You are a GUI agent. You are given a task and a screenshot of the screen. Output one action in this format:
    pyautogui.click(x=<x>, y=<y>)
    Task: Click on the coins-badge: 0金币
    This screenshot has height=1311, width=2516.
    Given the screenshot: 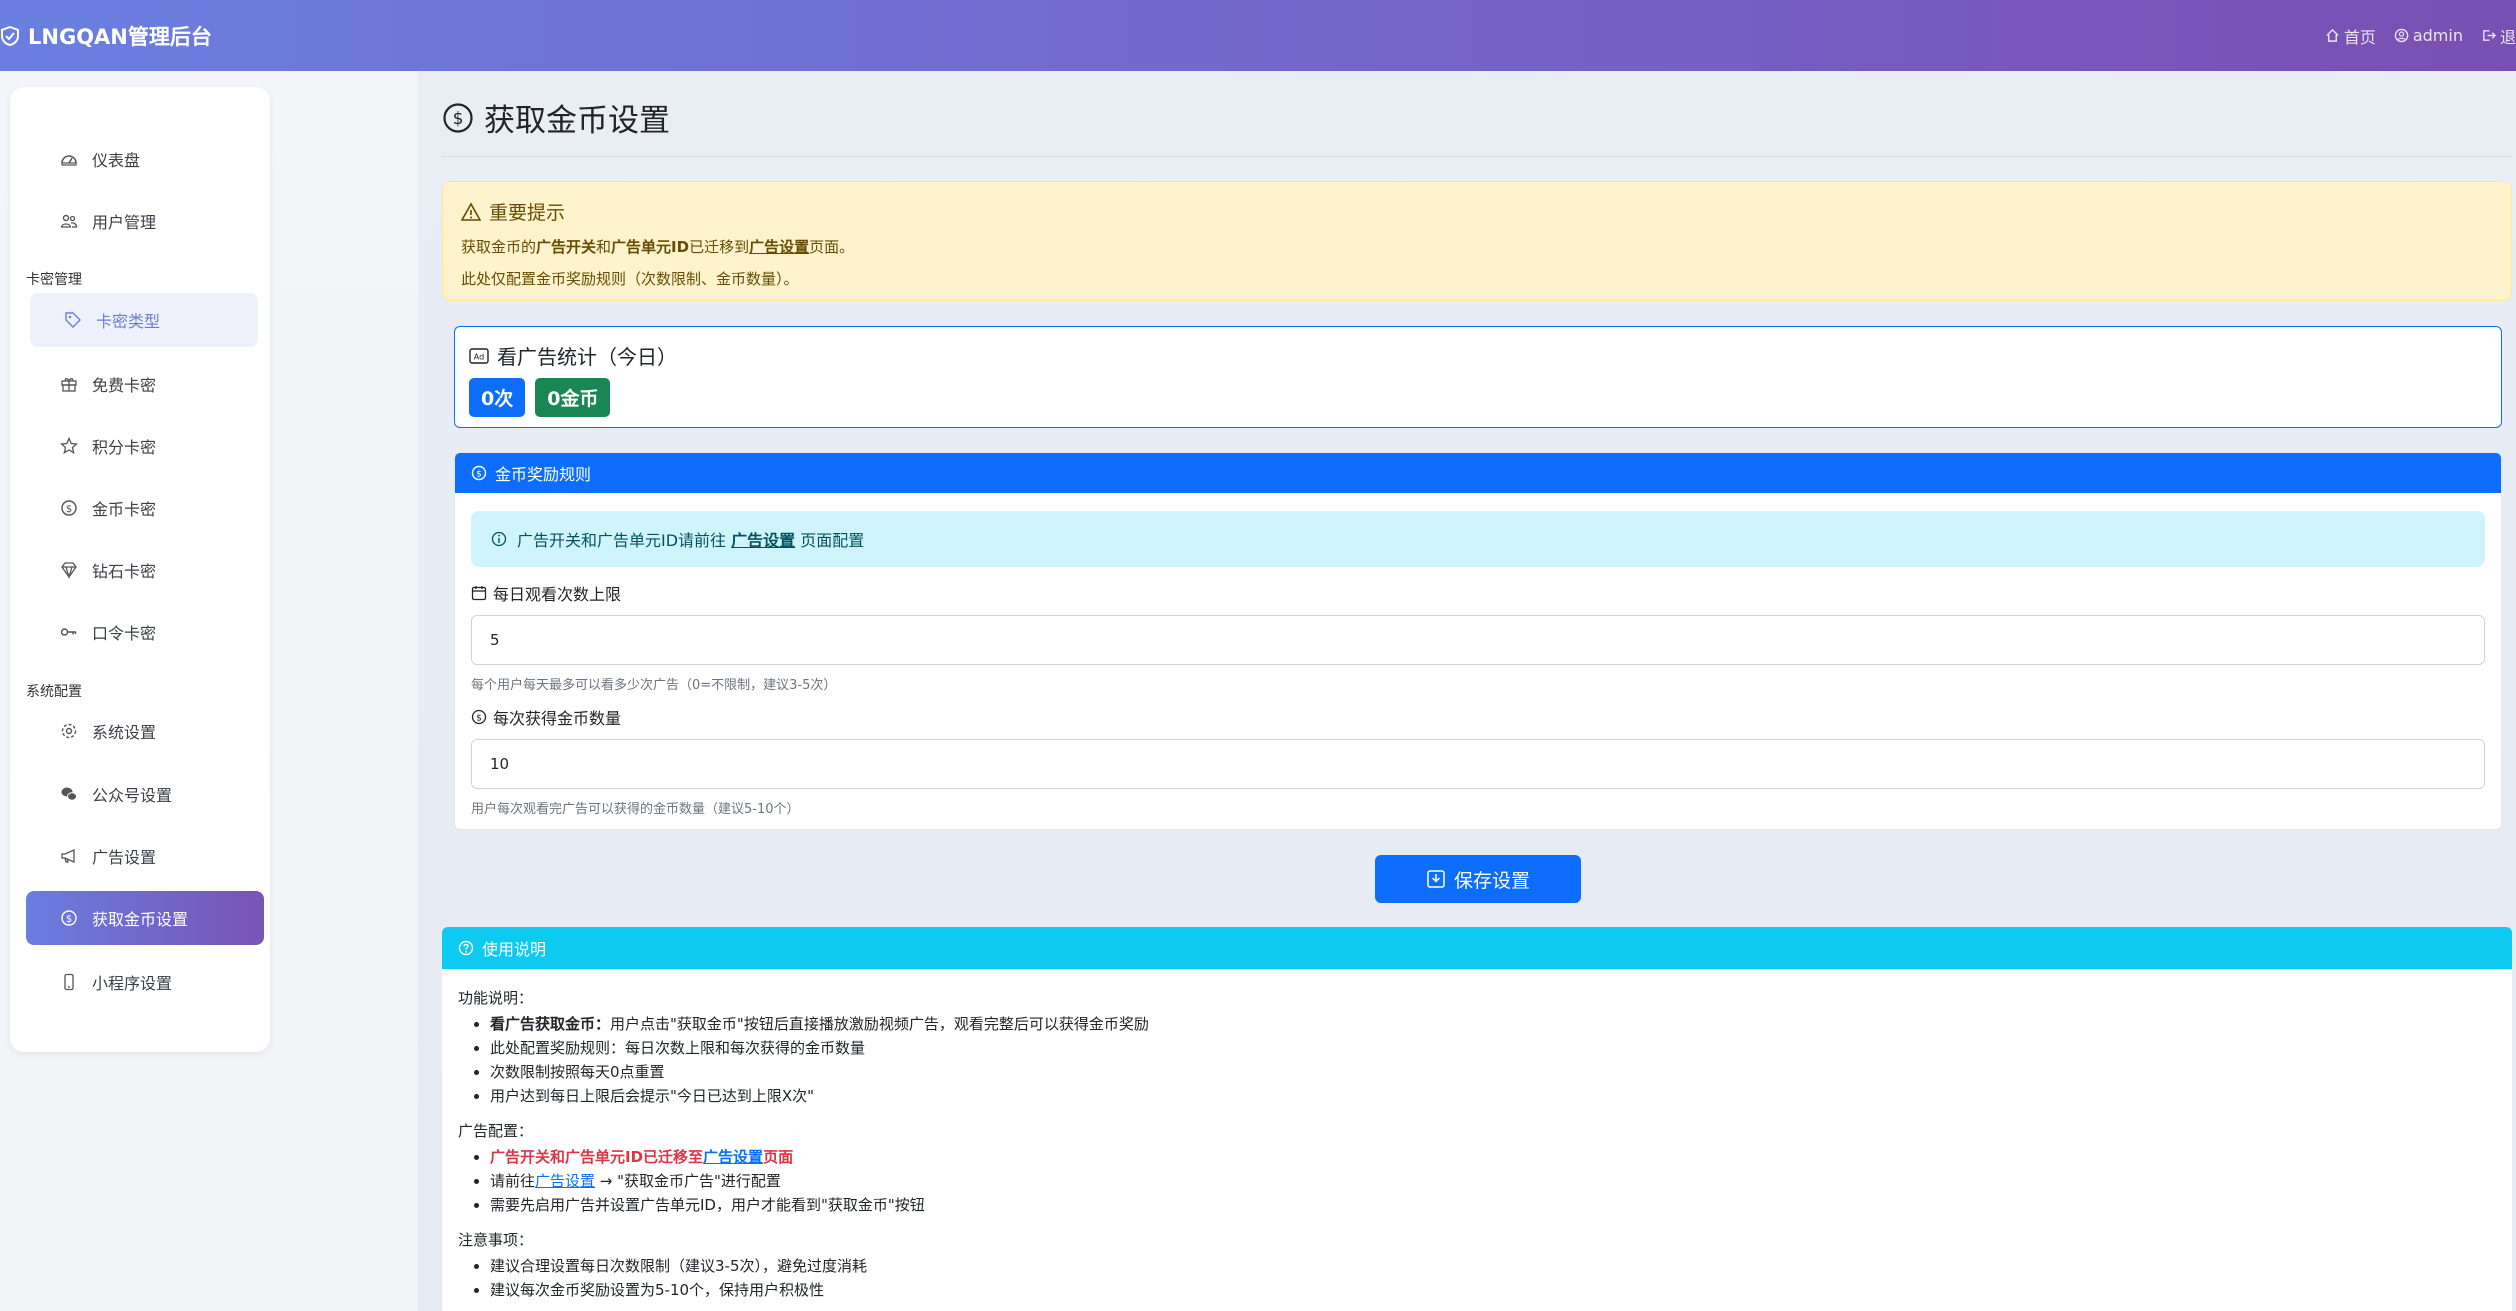 What is the action you would take?
    pyautogui.click(x=573, y=397)
    